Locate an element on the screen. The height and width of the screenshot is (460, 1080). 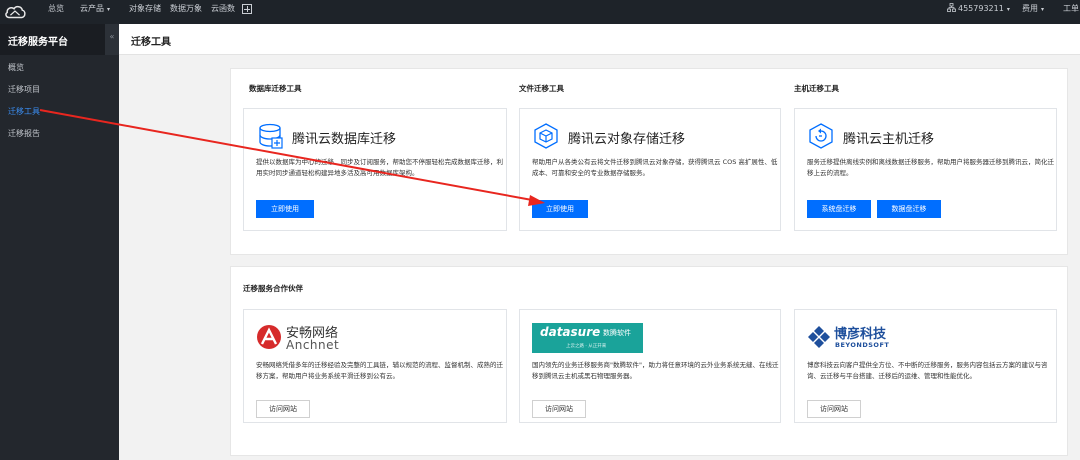
nav-data-wanxiang: 数据万象 is located at coordinates (186, 12).